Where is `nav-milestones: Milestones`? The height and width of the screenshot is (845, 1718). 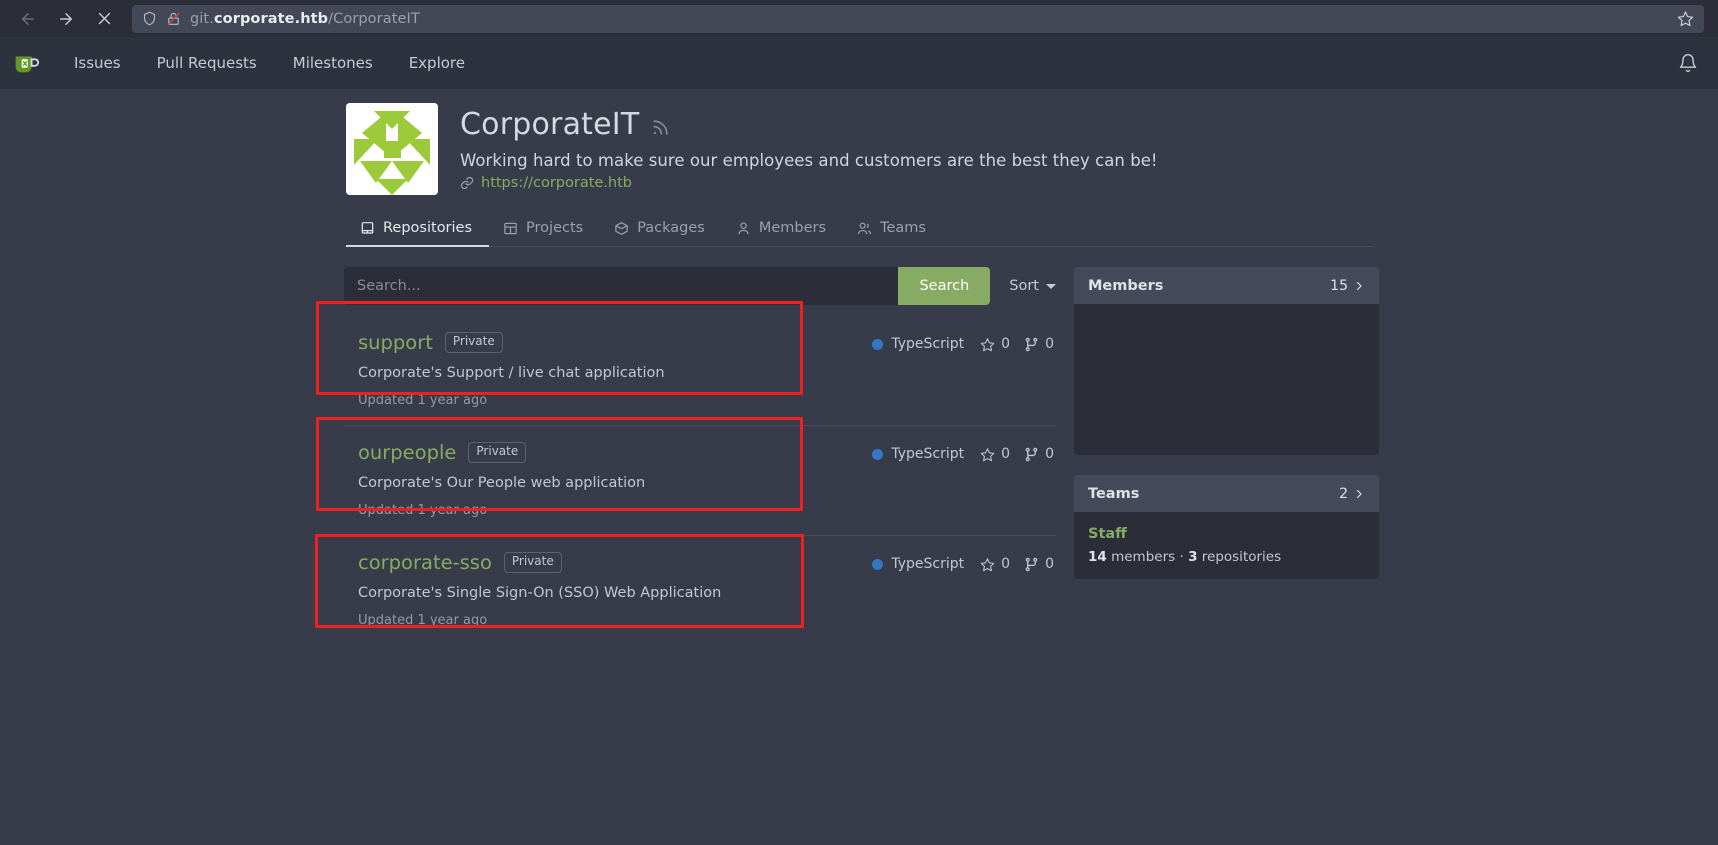 nav-milestones: Milestones is located at coordinates (333, 63).